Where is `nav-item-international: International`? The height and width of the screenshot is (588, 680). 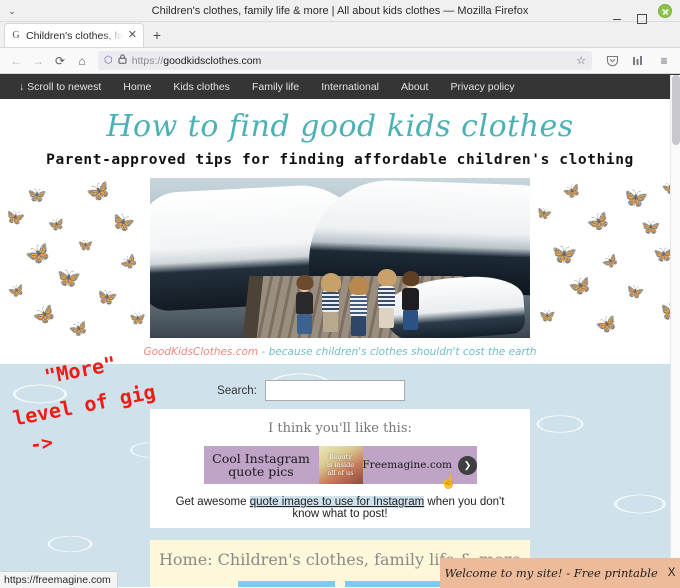
nav-item-international: International is located at coordinates (350, 87).